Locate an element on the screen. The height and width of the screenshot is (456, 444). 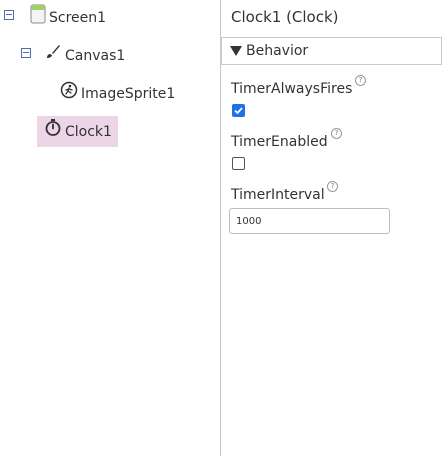
timer-interval-input is located at coordinates (309, 221).